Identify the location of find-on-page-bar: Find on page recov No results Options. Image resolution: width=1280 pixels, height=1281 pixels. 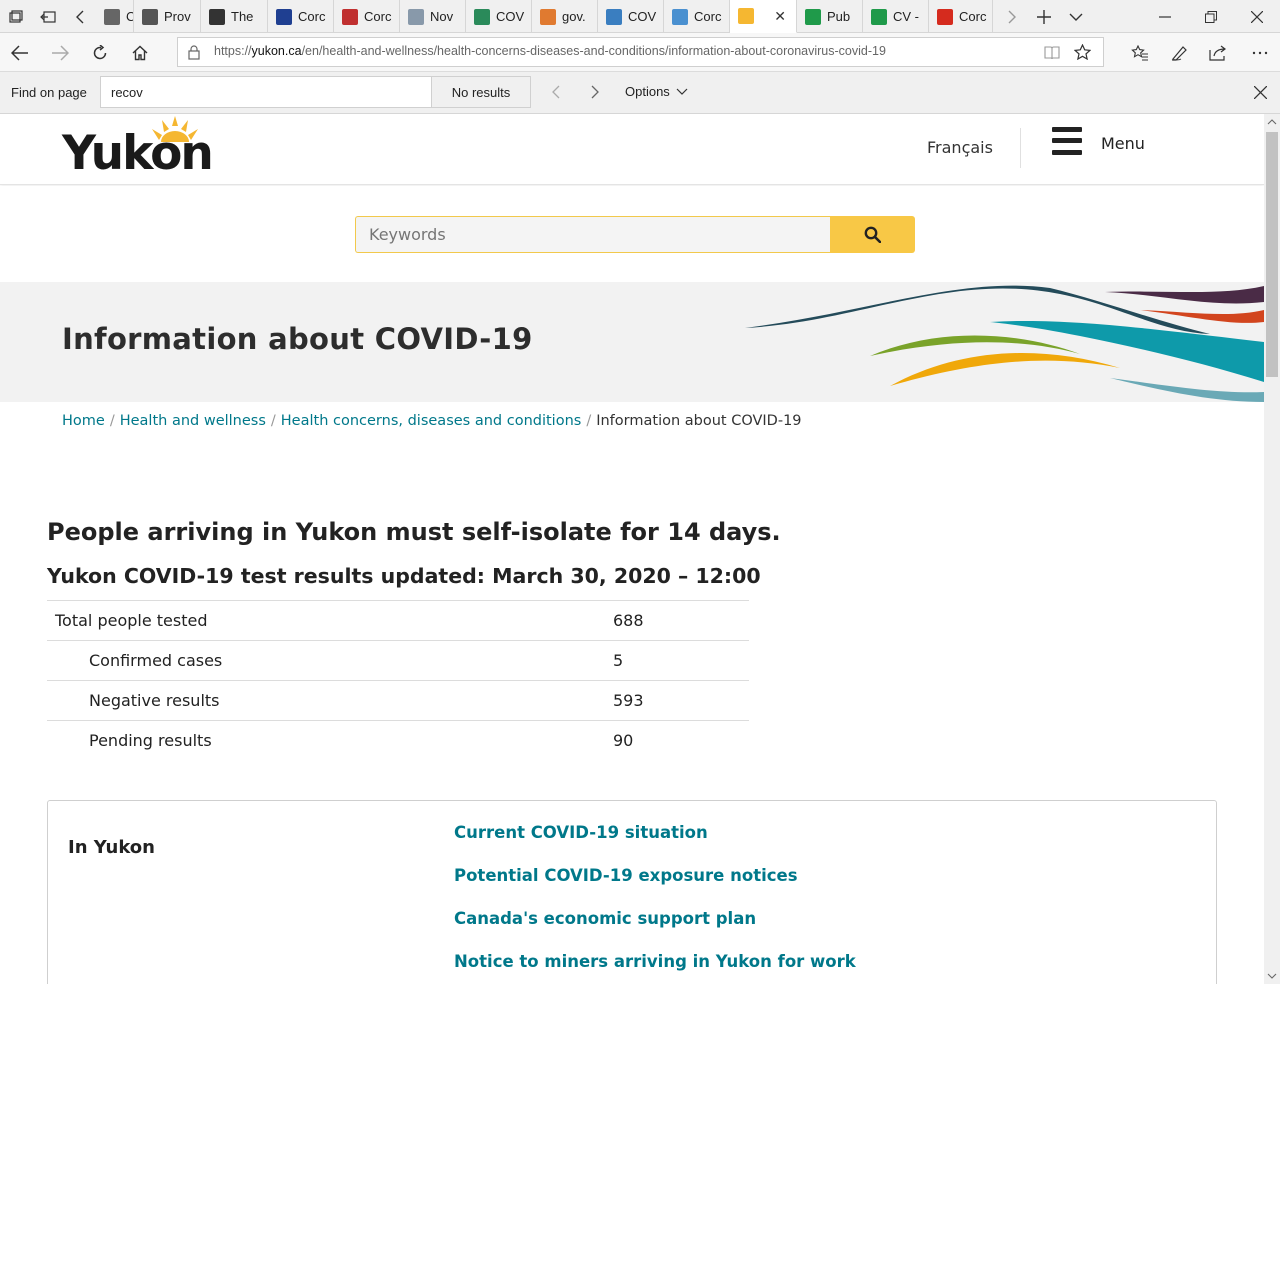
(640, 93).